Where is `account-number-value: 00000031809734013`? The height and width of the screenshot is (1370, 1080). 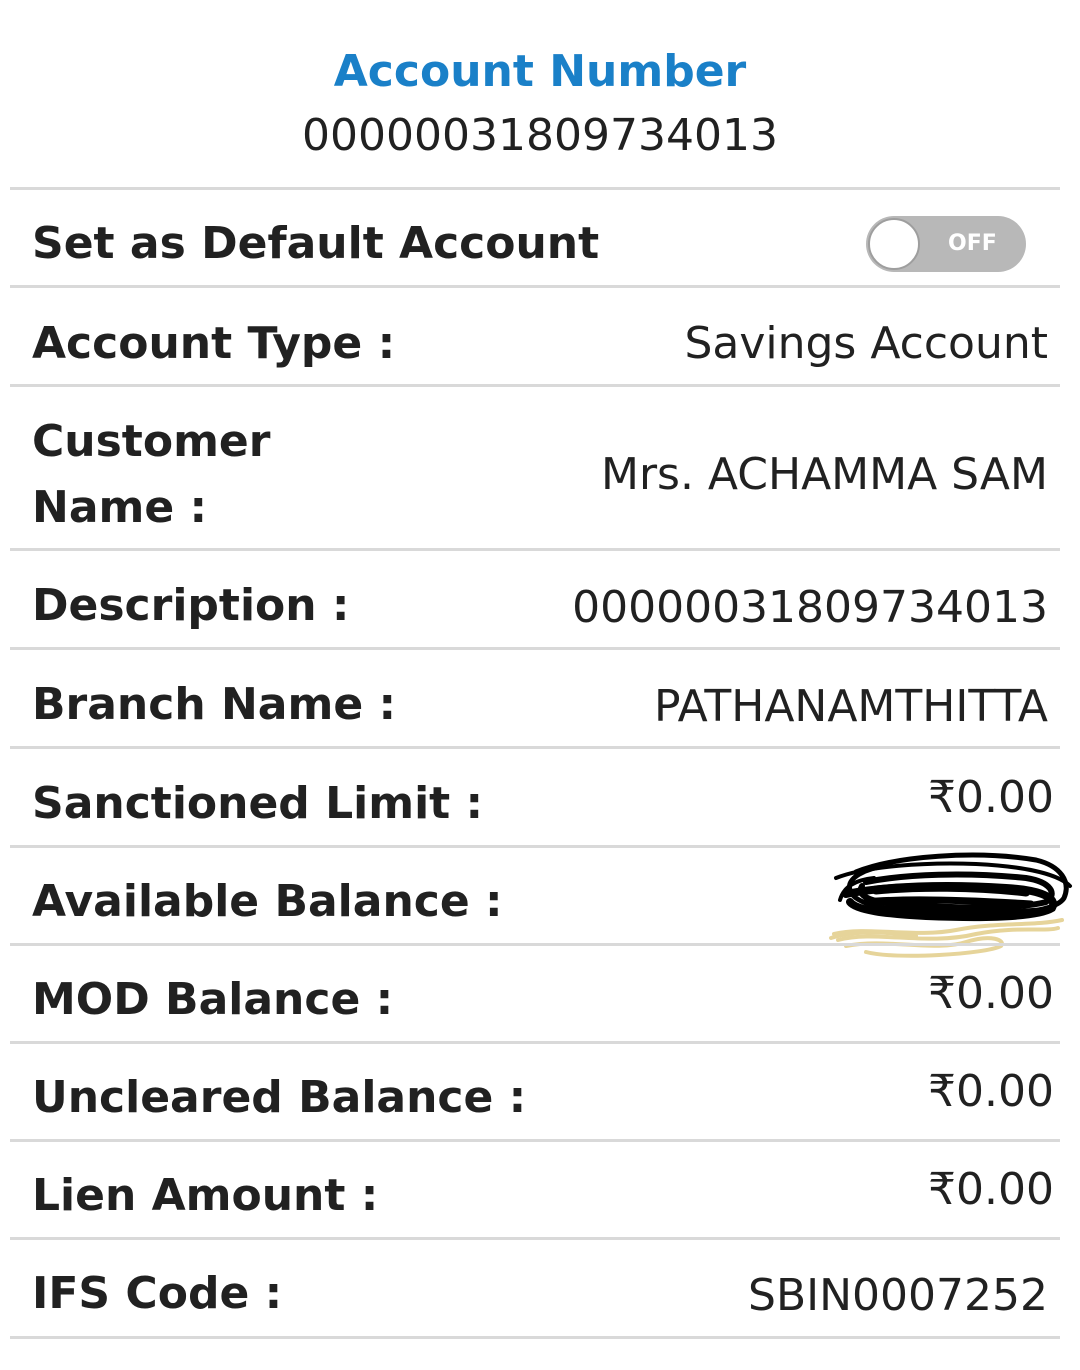 account-number-value: 00000031809734013 is located at coordinates (540, 135).